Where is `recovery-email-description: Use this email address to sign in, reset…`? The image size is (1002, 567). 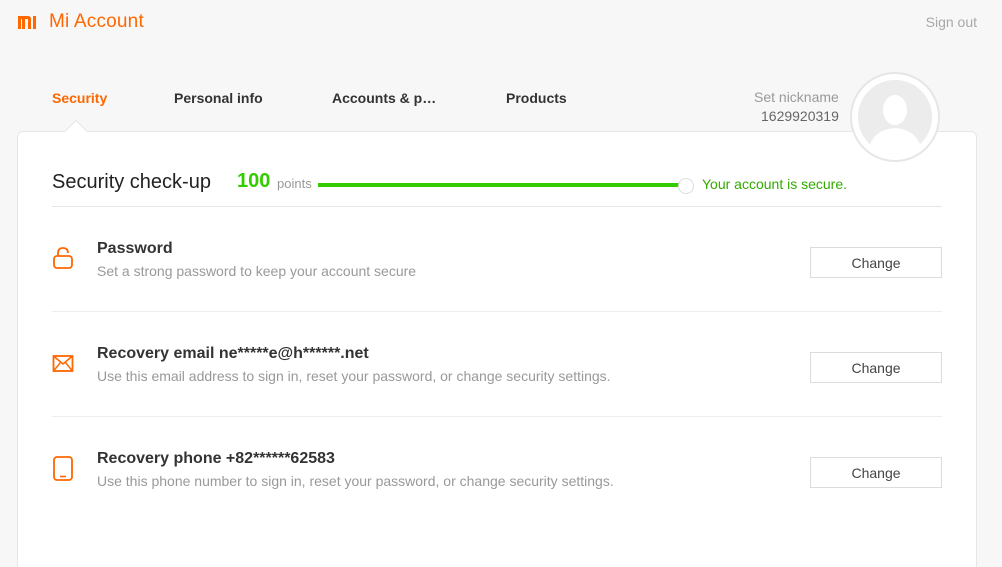 recovery-email-description: Use this email address to sign in, reset… is located at coordinates (354, 376).